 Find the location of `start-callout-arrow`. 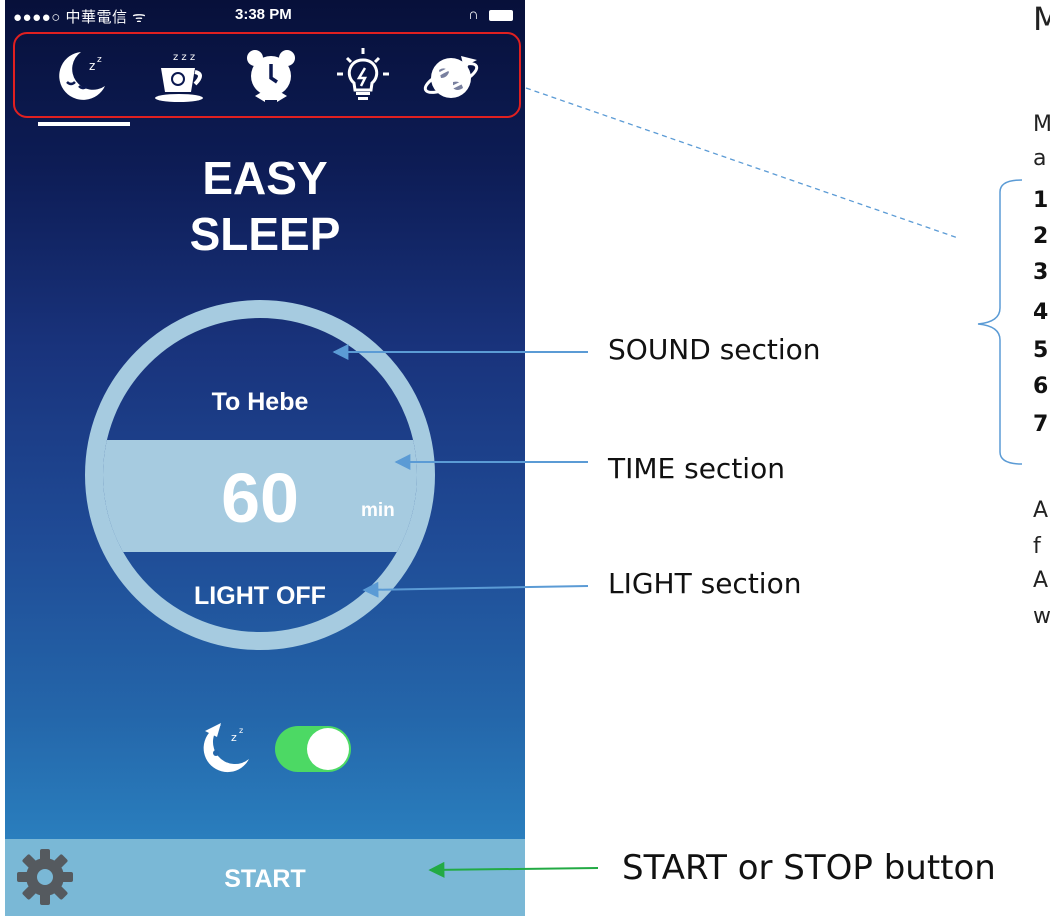

start-callout-arrow is located at coordinates (513, 869).